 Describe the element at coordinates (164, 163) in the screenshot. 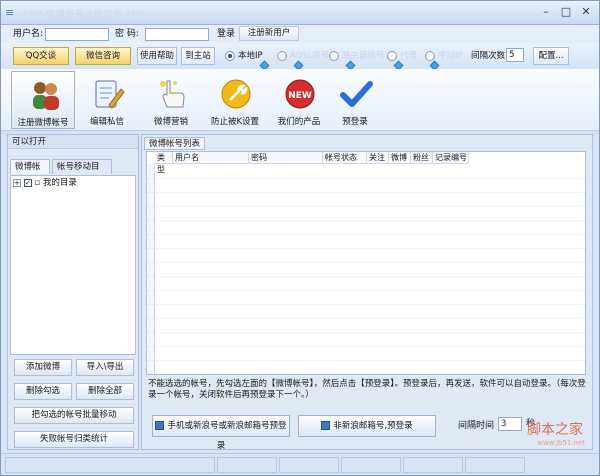

I see `col-type: 类型` at that location.